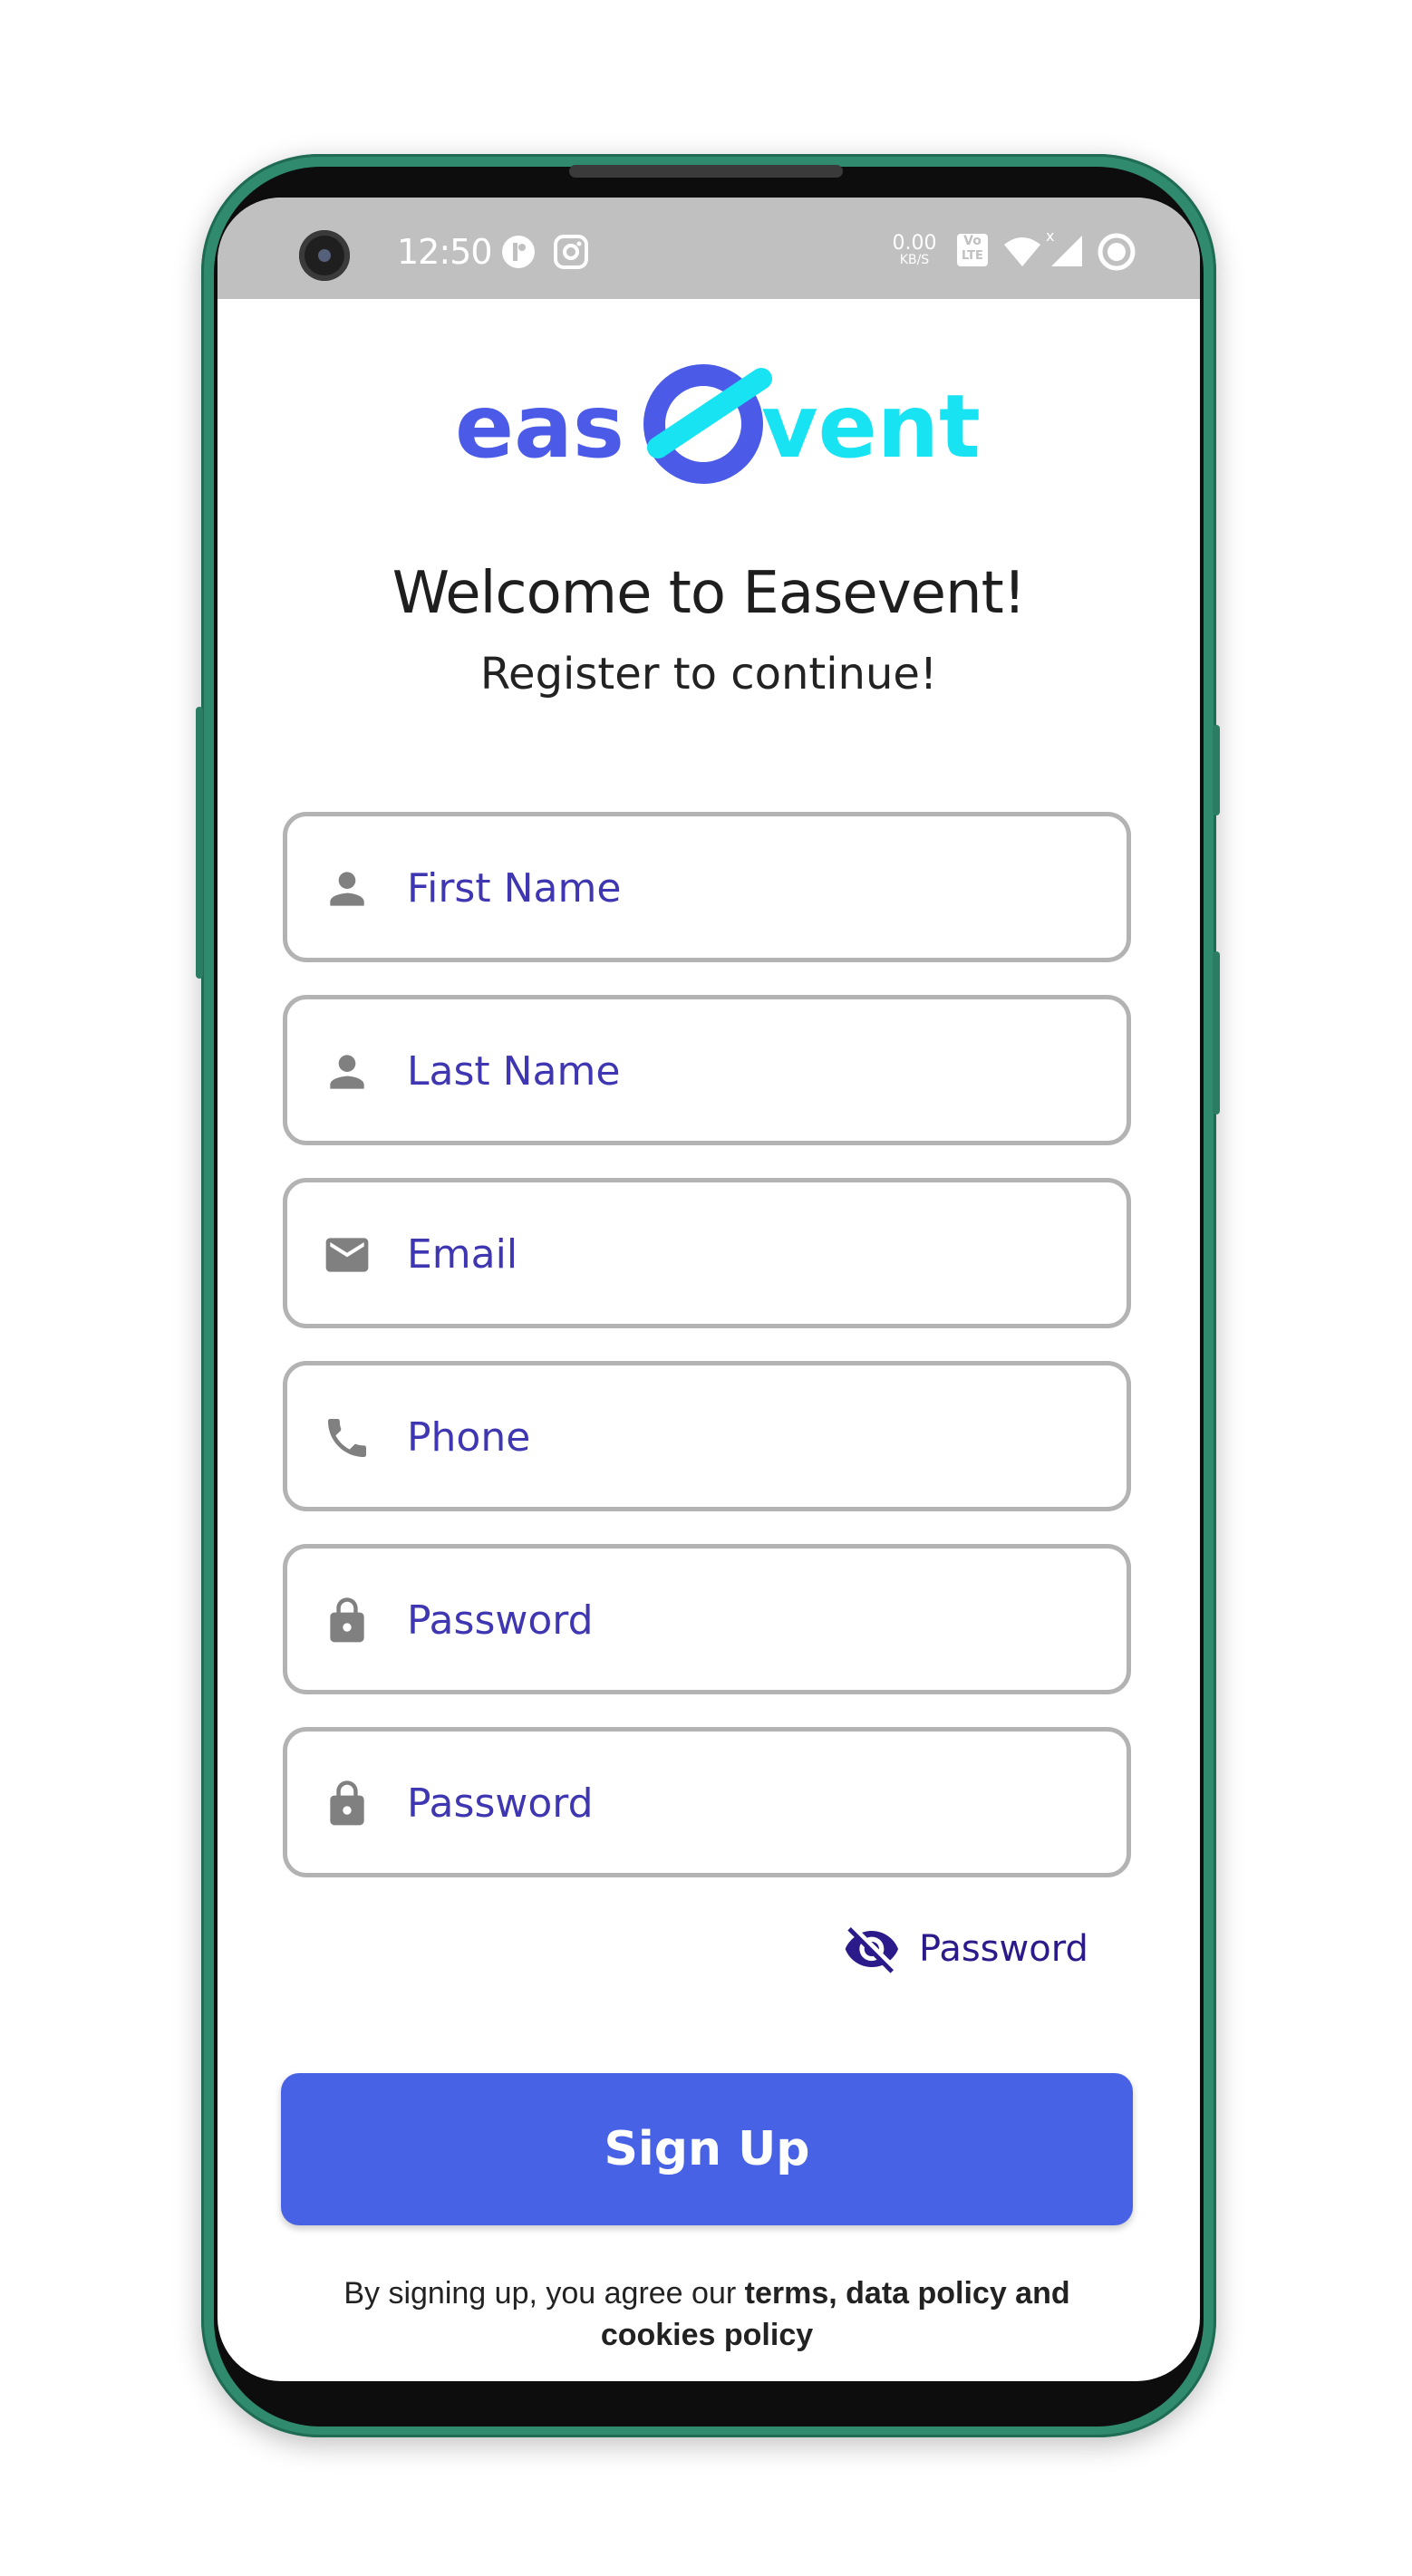 The image size is (1412, 2576). What do you see at coordinates (752, 888) in the screenshot?
I see `first-name-input` at bounding box center [752, 888].